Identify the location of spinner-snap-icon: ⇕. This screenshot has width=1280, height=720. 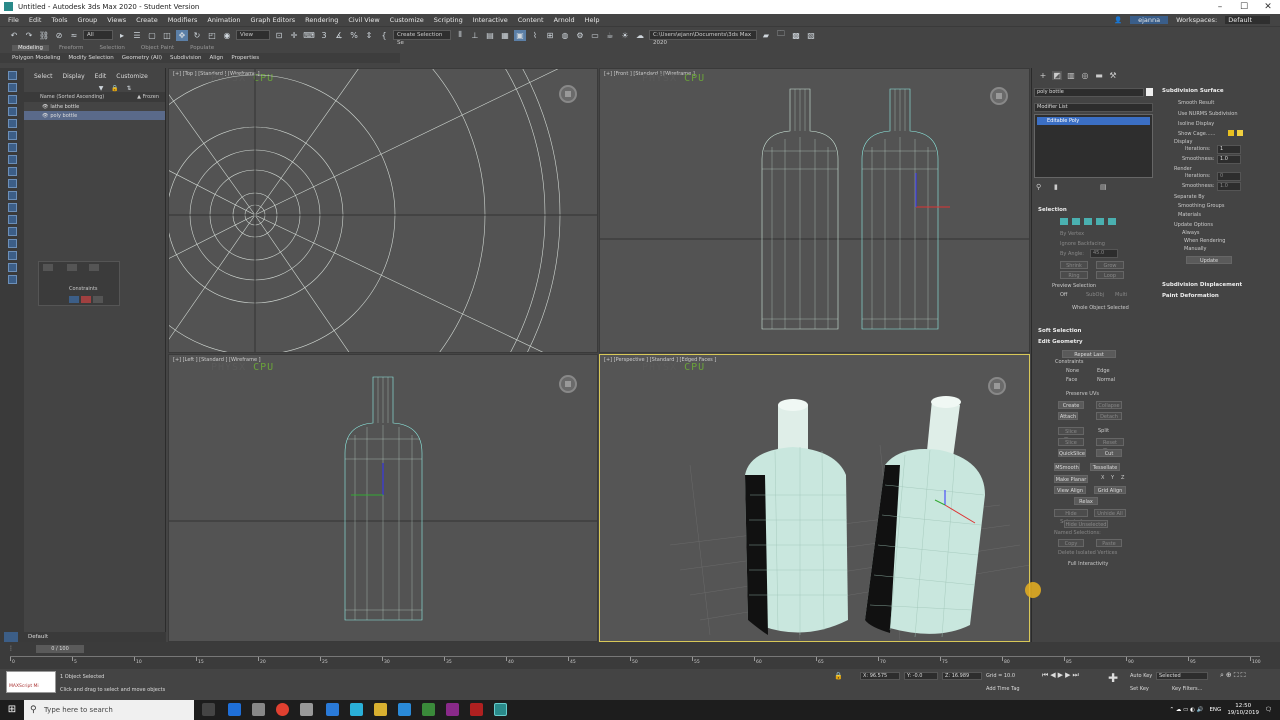
(369, 35).